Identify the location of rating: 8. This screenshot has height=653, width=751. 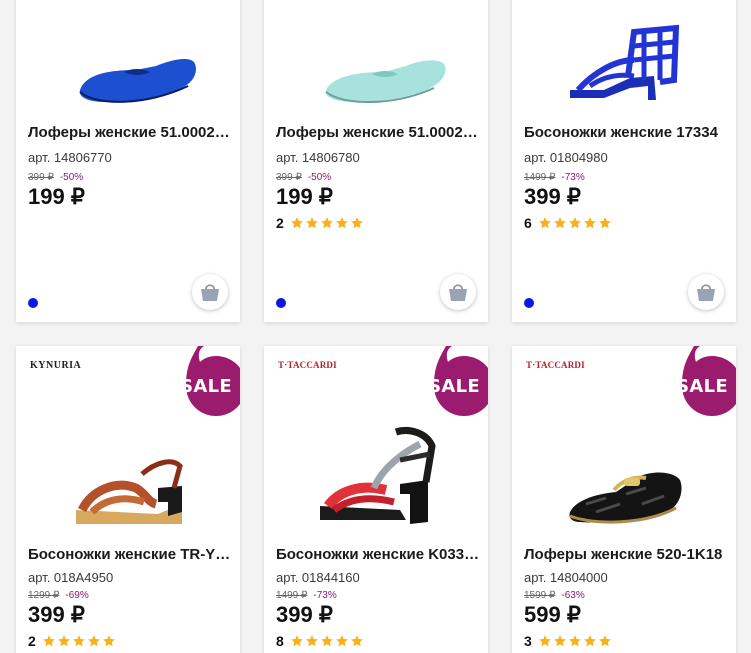
(320, 641).